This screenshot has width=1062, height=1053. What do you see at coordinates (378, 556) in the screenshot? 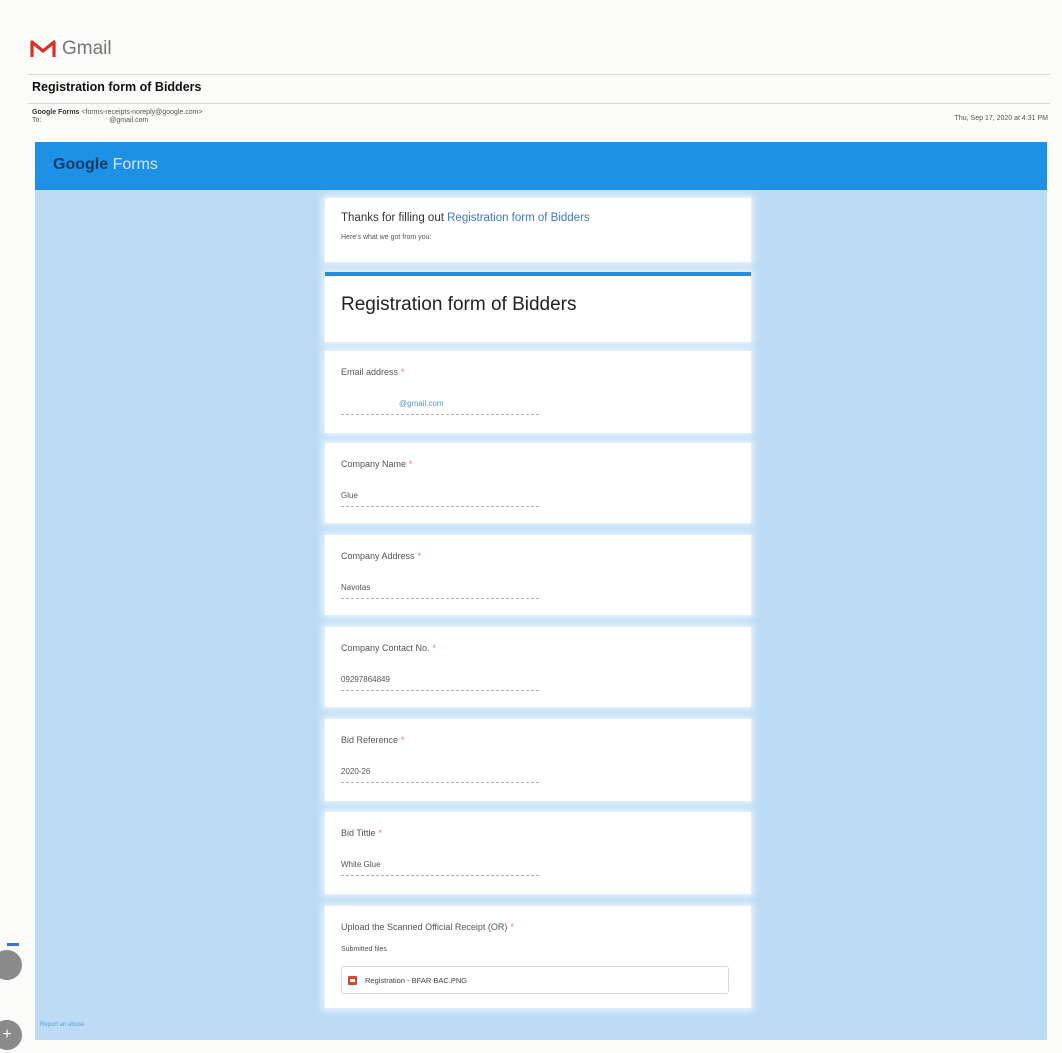
I see `question-label-text: Company Address` at bounding box center [378, 556].